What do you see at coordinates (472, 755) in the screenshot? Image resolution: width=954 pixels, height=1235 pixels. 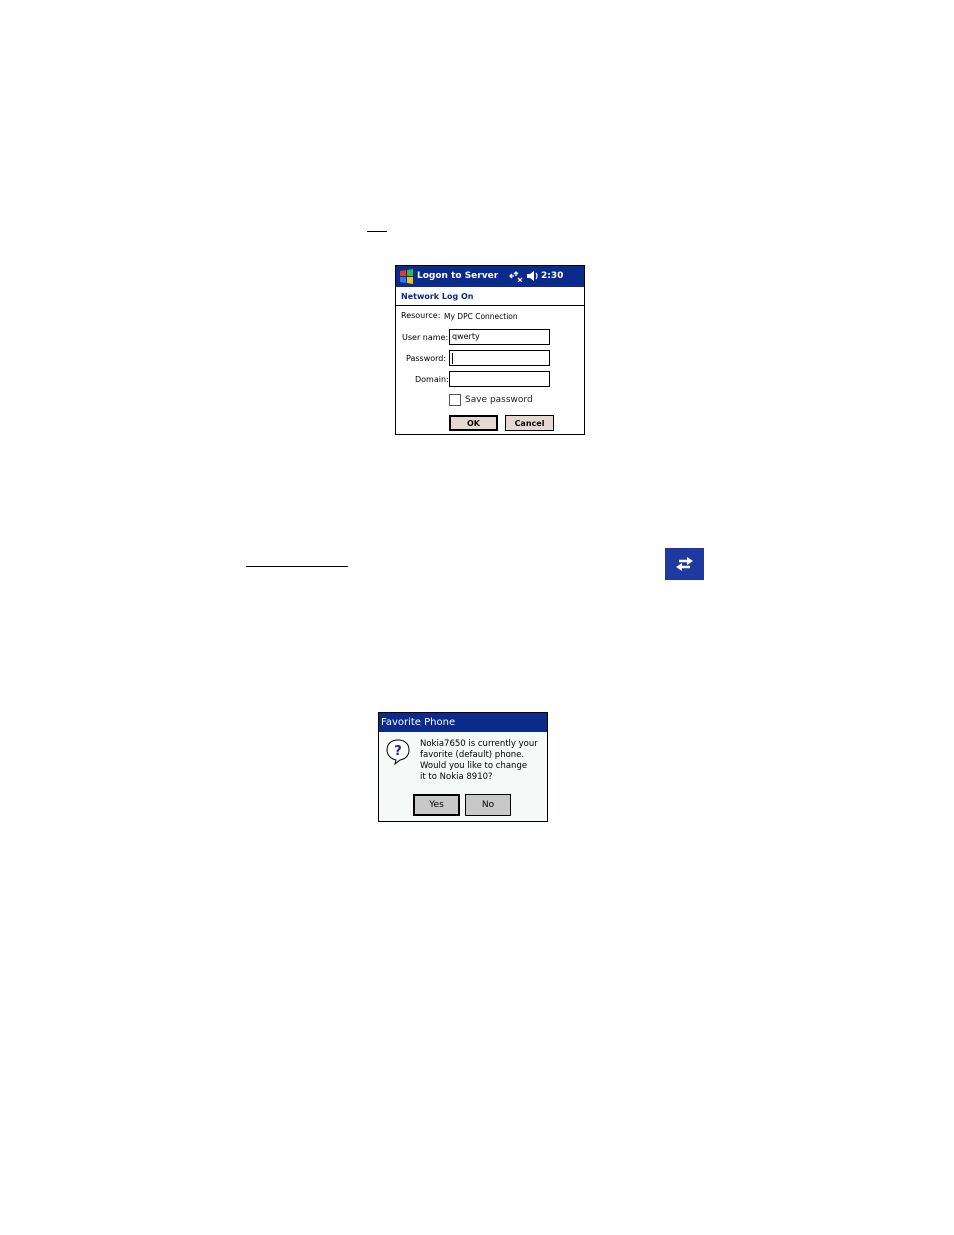 I see `message-line: favorite (default) phone.` at bounding box center [472, 755].